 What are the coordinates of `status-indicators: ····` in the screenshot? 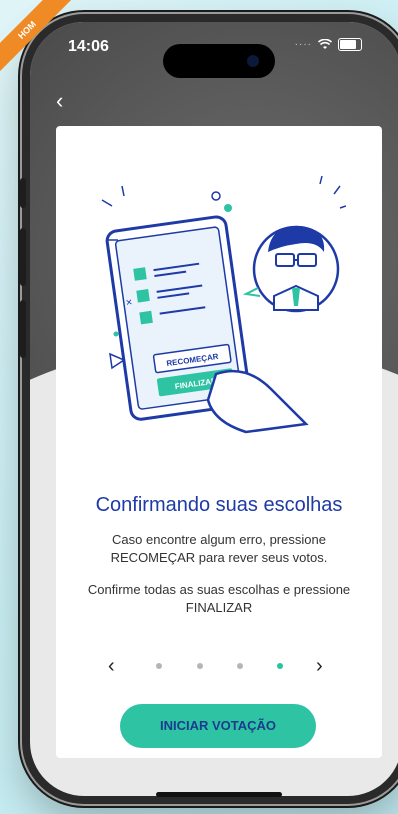 It's located at (328, 44).